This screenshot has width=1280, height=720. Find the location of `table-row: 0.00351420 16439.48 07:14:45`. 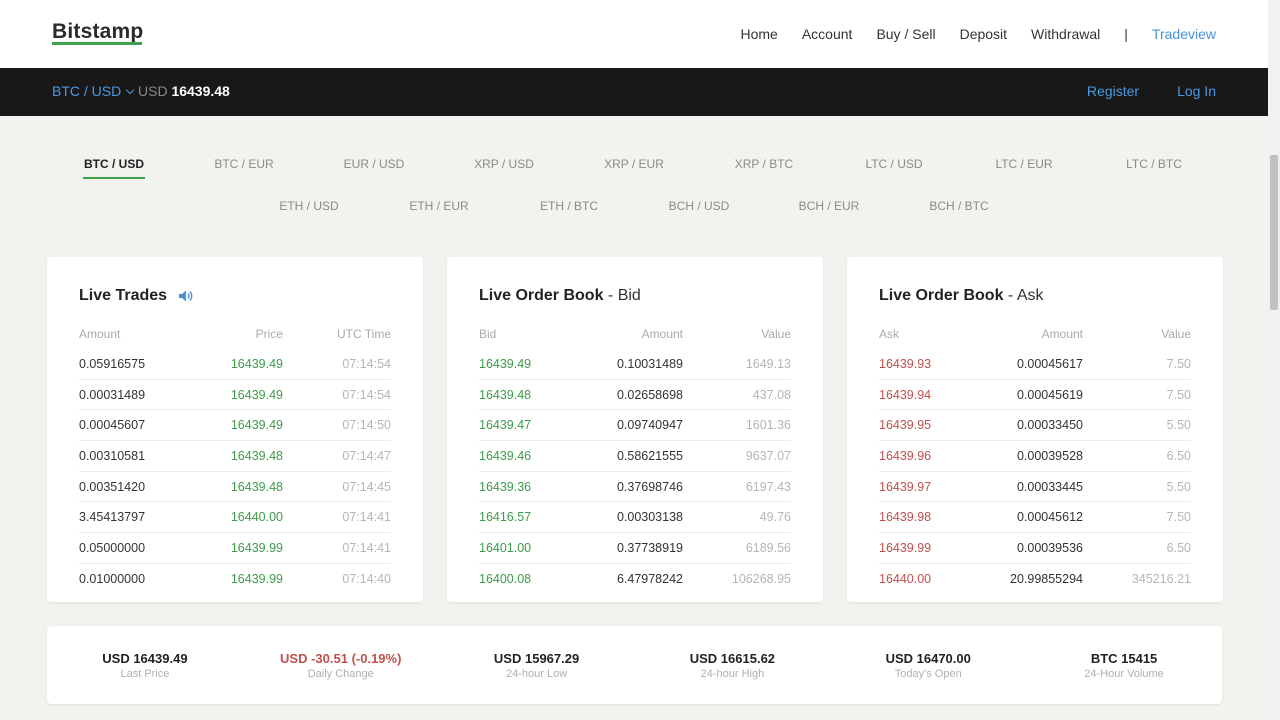

table-row: 0.00351420 16439.48 07:14:45 is located at coordinates (235, 487).